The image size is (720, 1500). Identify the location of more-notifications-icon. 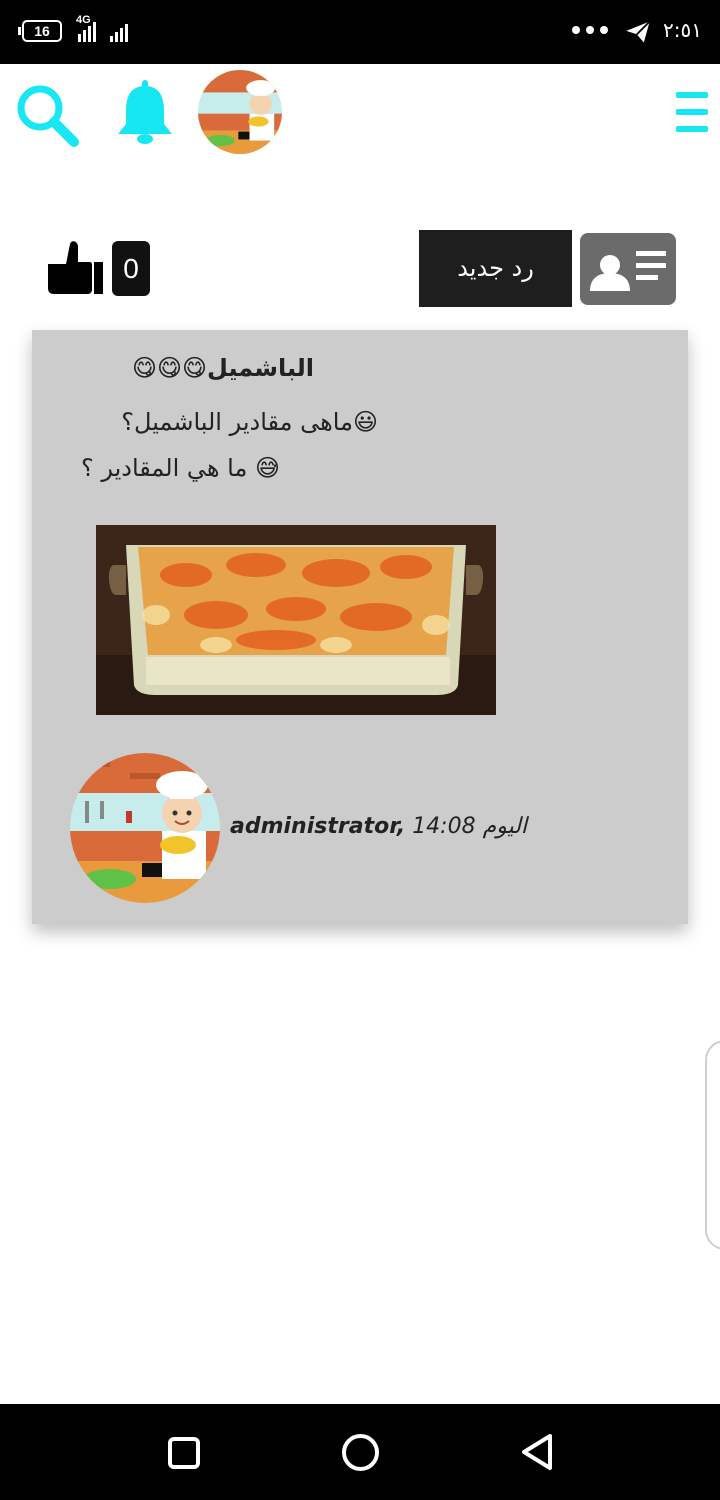
(590, 30).